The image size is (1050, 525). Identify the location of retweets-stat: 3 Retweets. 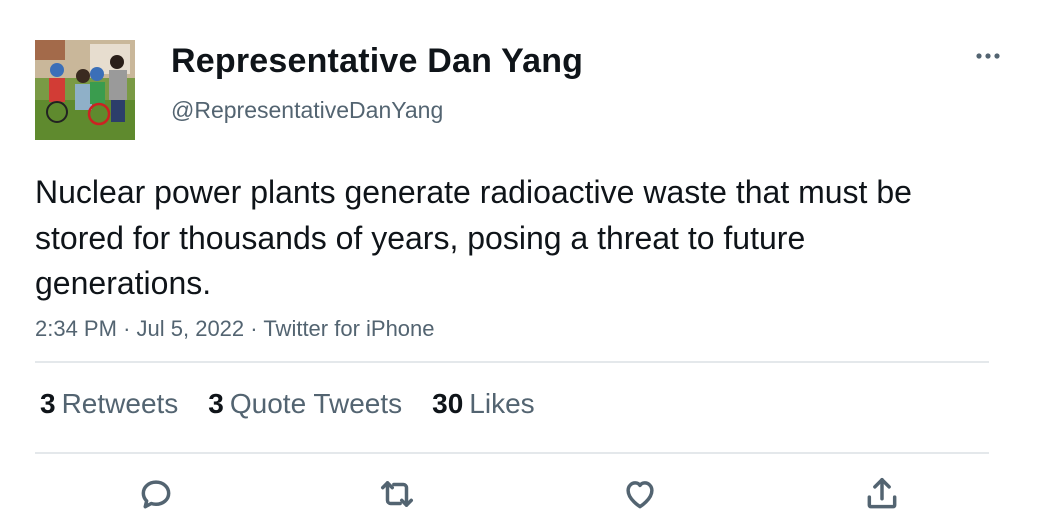
(109, 404).